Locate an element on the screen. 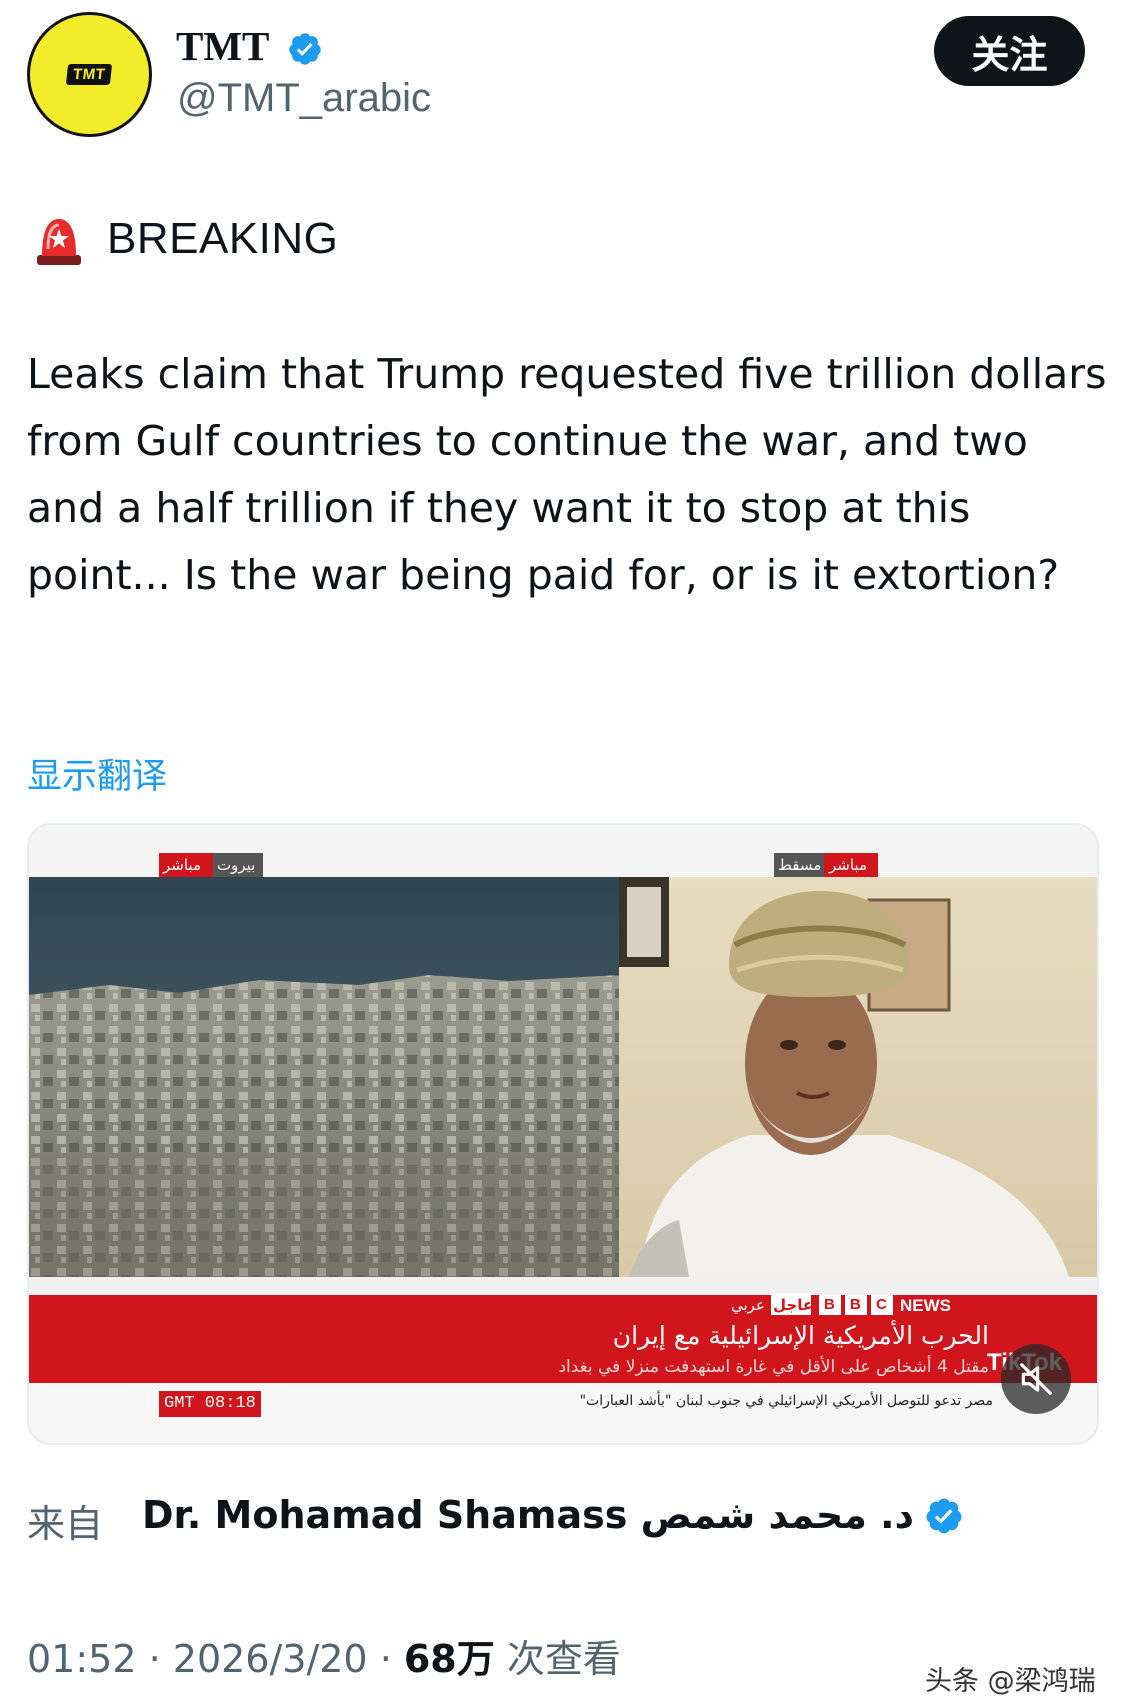 The height and width of the screenshot is (1707, 1125). tweet-meta: 01:52 · 2026/3/20 · 68万 次查看 is located at coordinates (324, 1655).